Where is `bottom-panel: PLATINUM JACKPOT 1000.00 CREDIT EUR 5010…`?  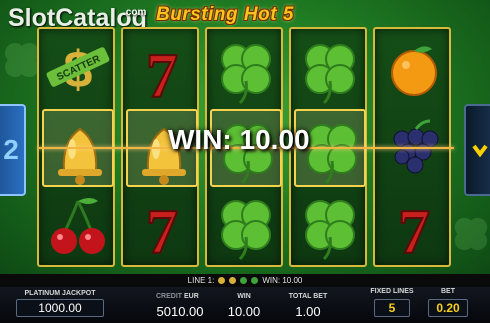
bottom-panel: PLATINUM JACKPOT 1000.00 CREDIT EUR 5010… is located at coordinates (245, 305).